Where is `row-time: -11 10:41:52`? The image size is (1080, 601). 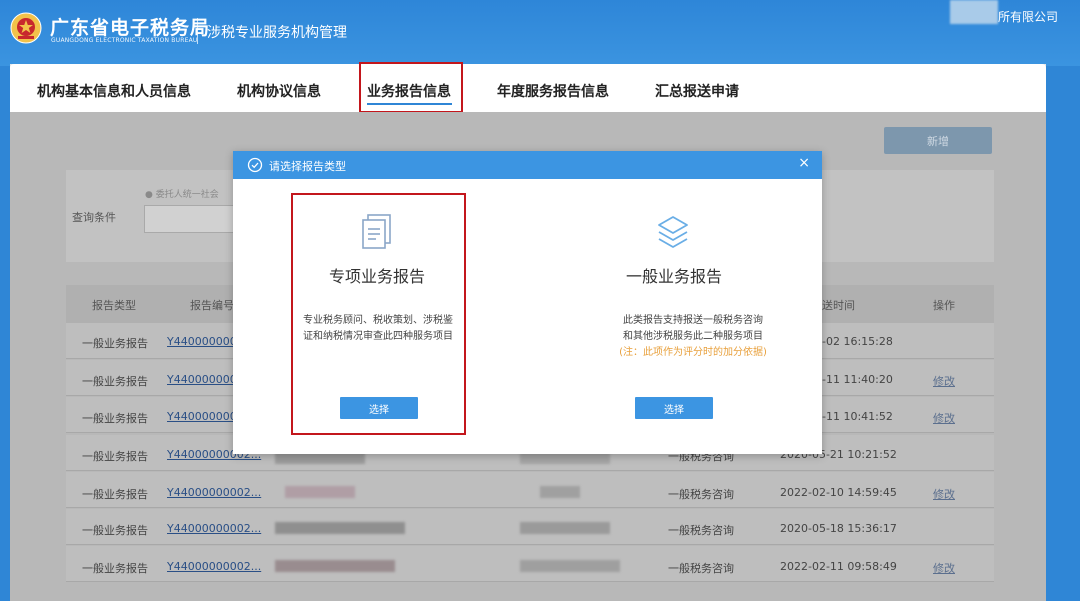 row-time: -11 10:41:52 is located at coordinates (857, 416).